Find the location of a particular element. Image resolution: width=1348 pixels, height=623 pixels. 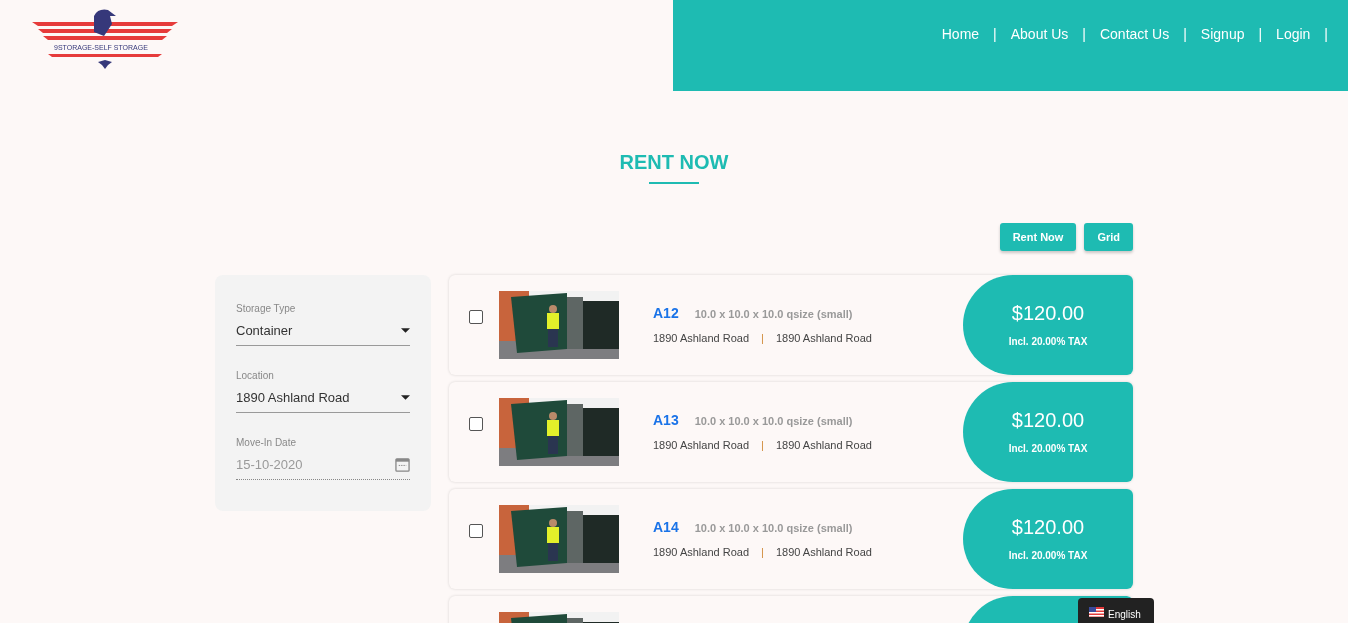

nav-link: Contact Us is located at coordinates (1134, 34).